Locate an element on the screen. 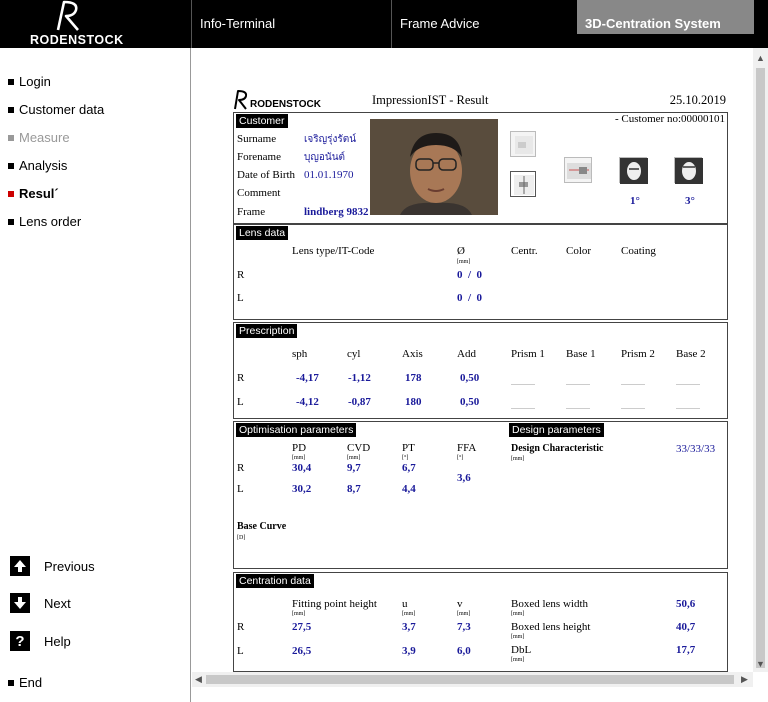  tilt-angle-1: 1° is located at coordinates (635, 201).